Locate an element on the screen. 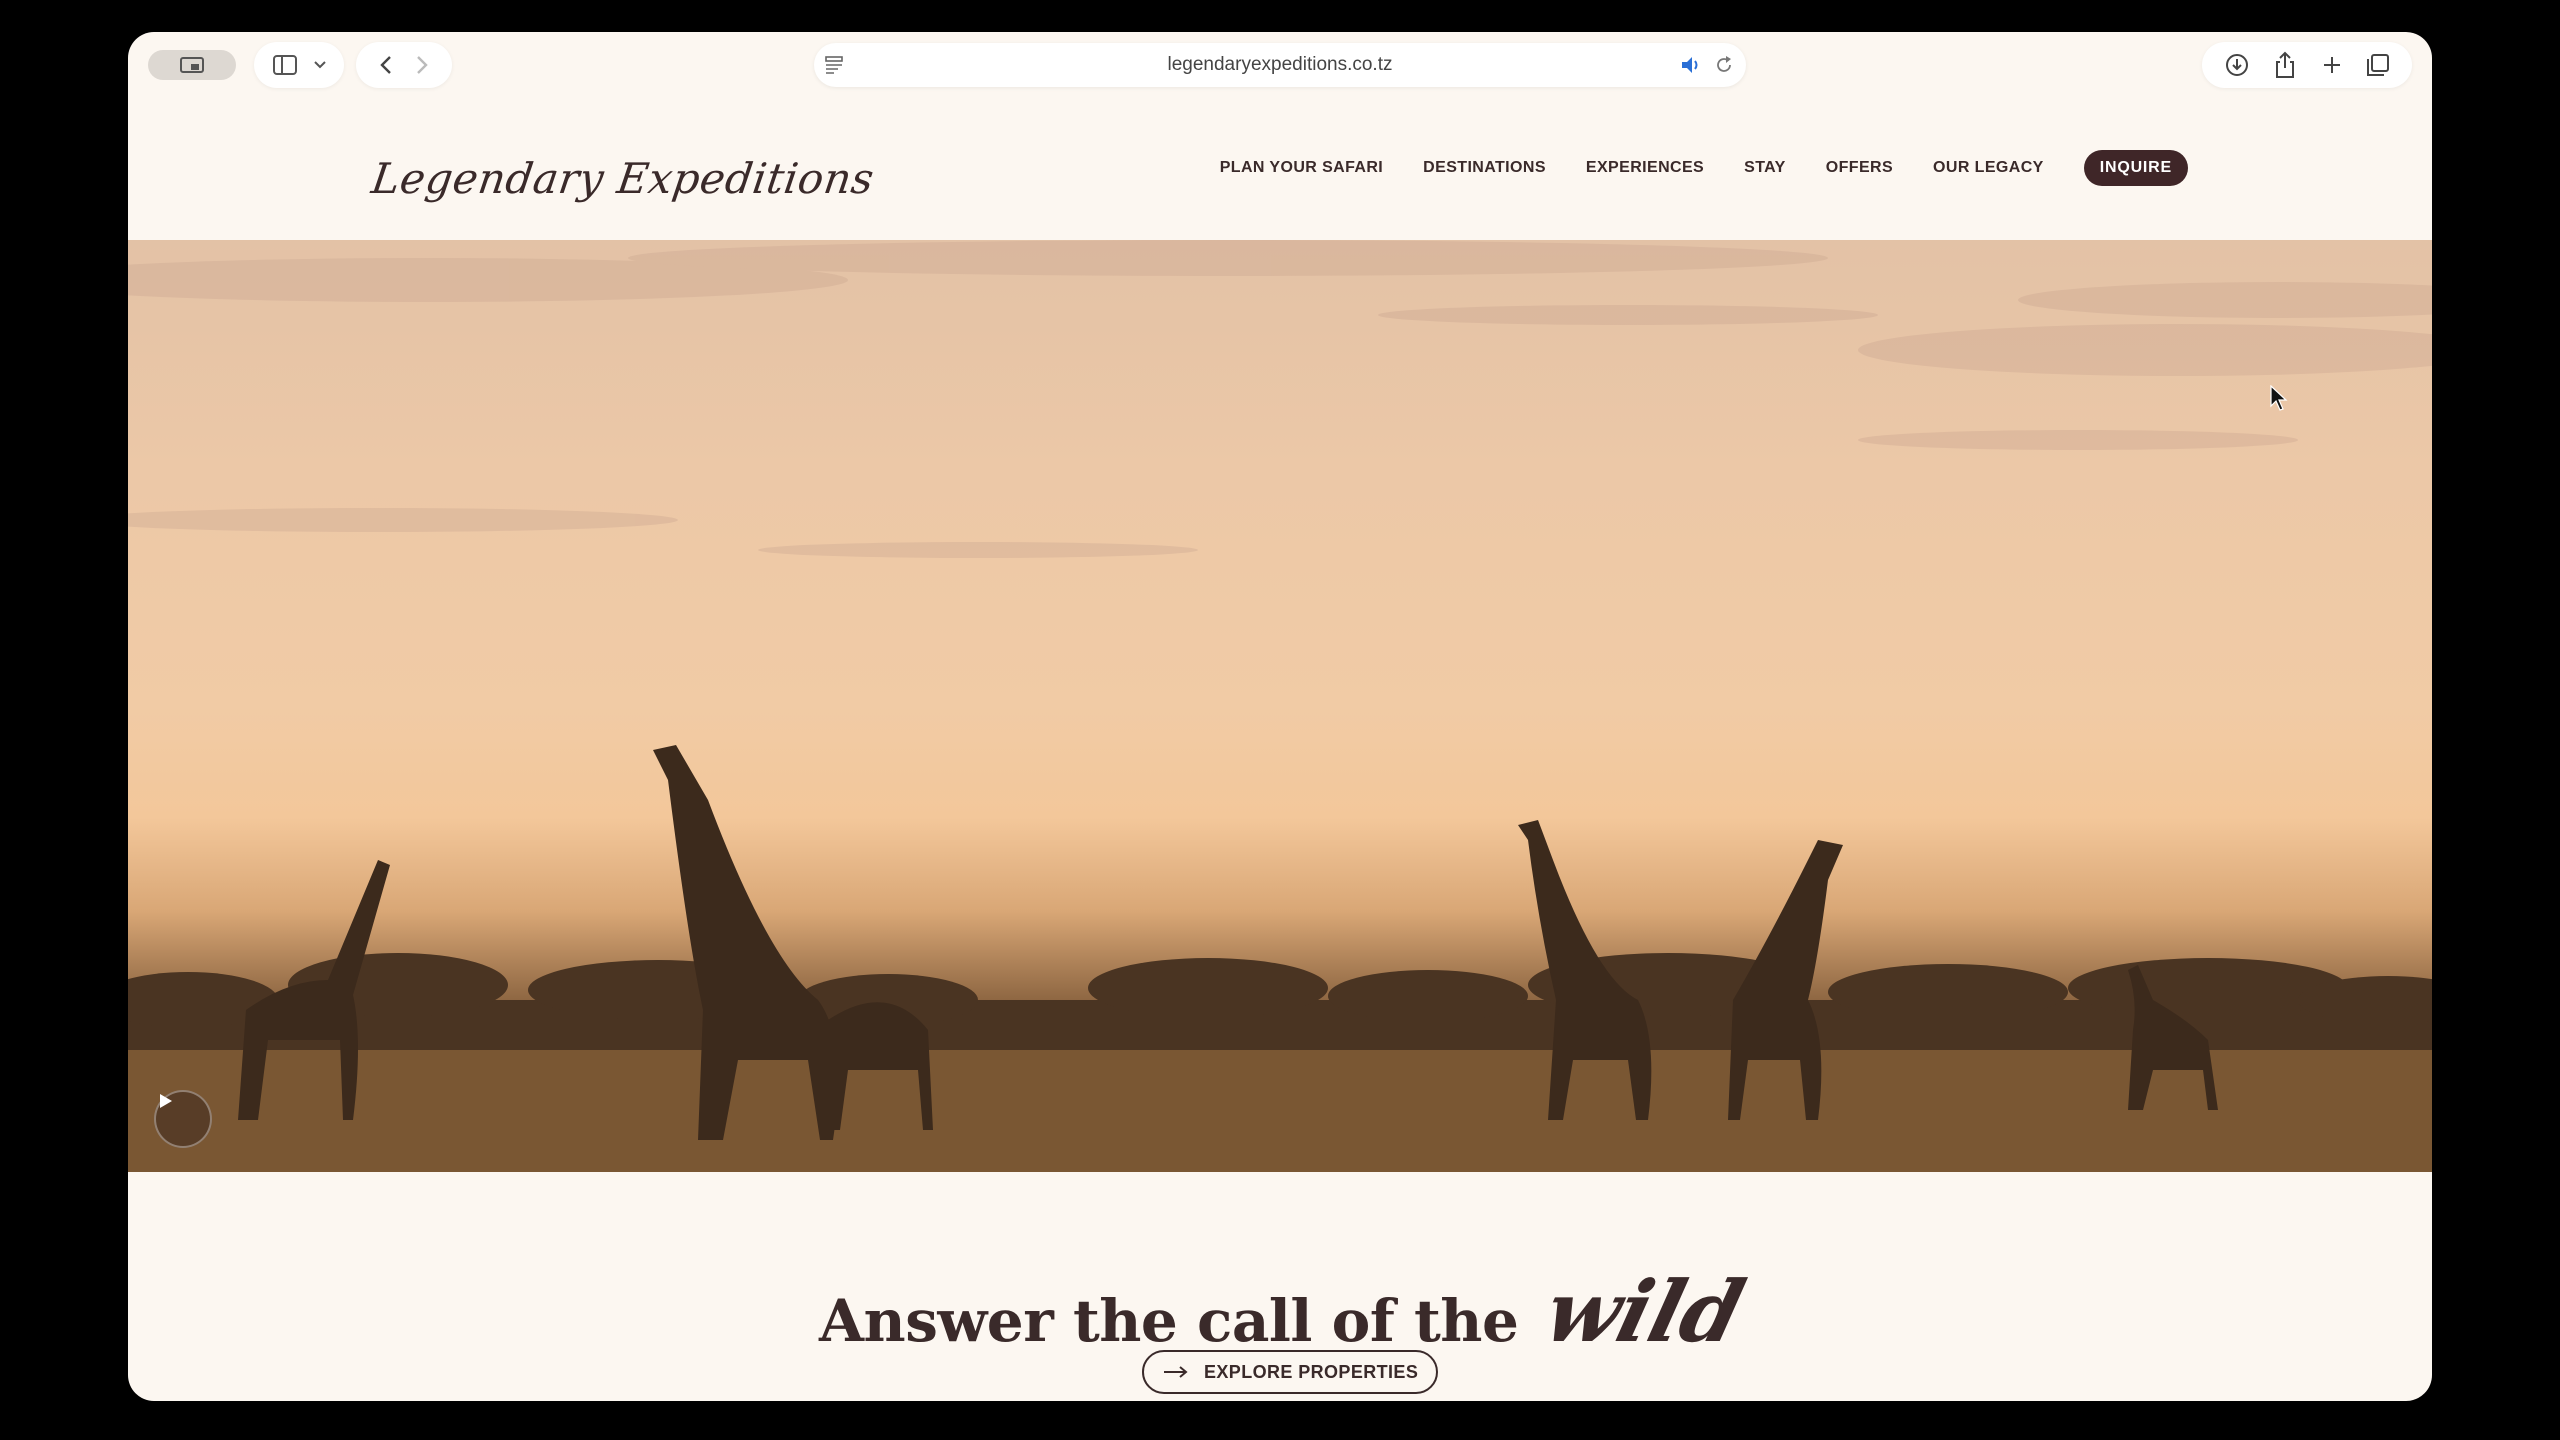  arrow-right-icon is located at coordinates (1176, 1372).